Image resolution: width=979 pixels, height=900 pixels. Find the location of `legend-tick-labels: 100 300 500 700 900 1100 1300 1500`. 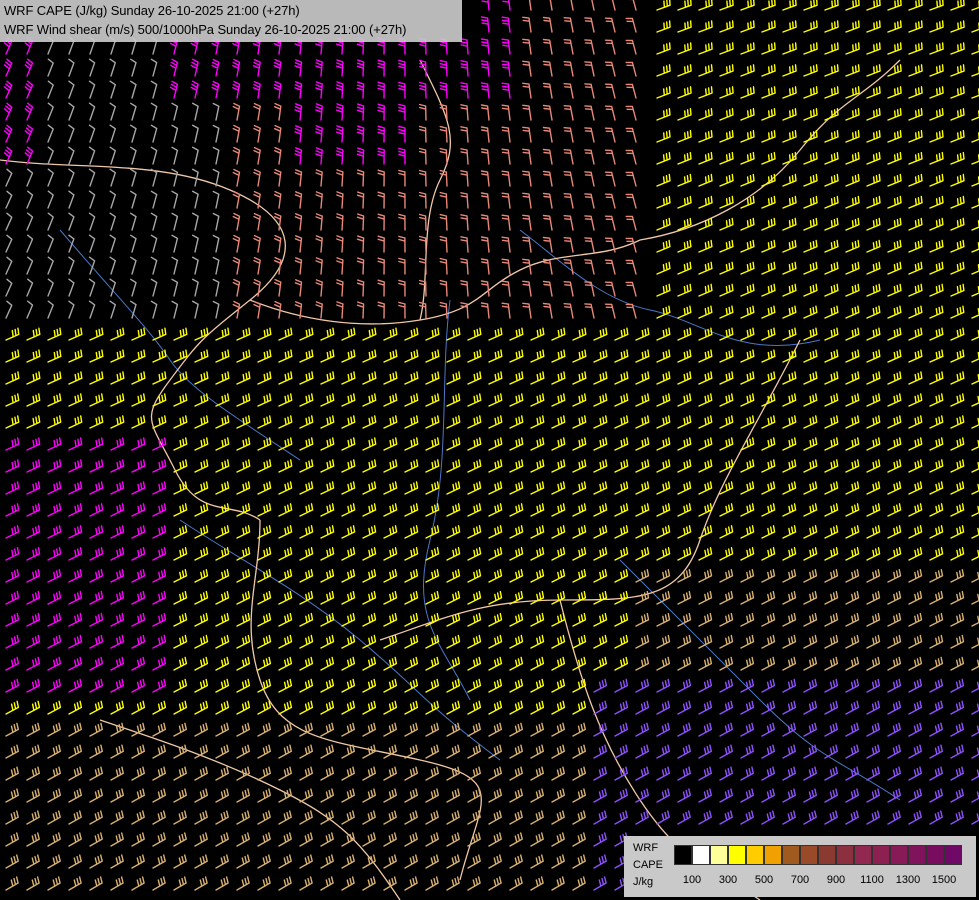

legend-tick-labels: 100 300 500 700 900 1100 1300 1500 is located at coordinates (800, 882).